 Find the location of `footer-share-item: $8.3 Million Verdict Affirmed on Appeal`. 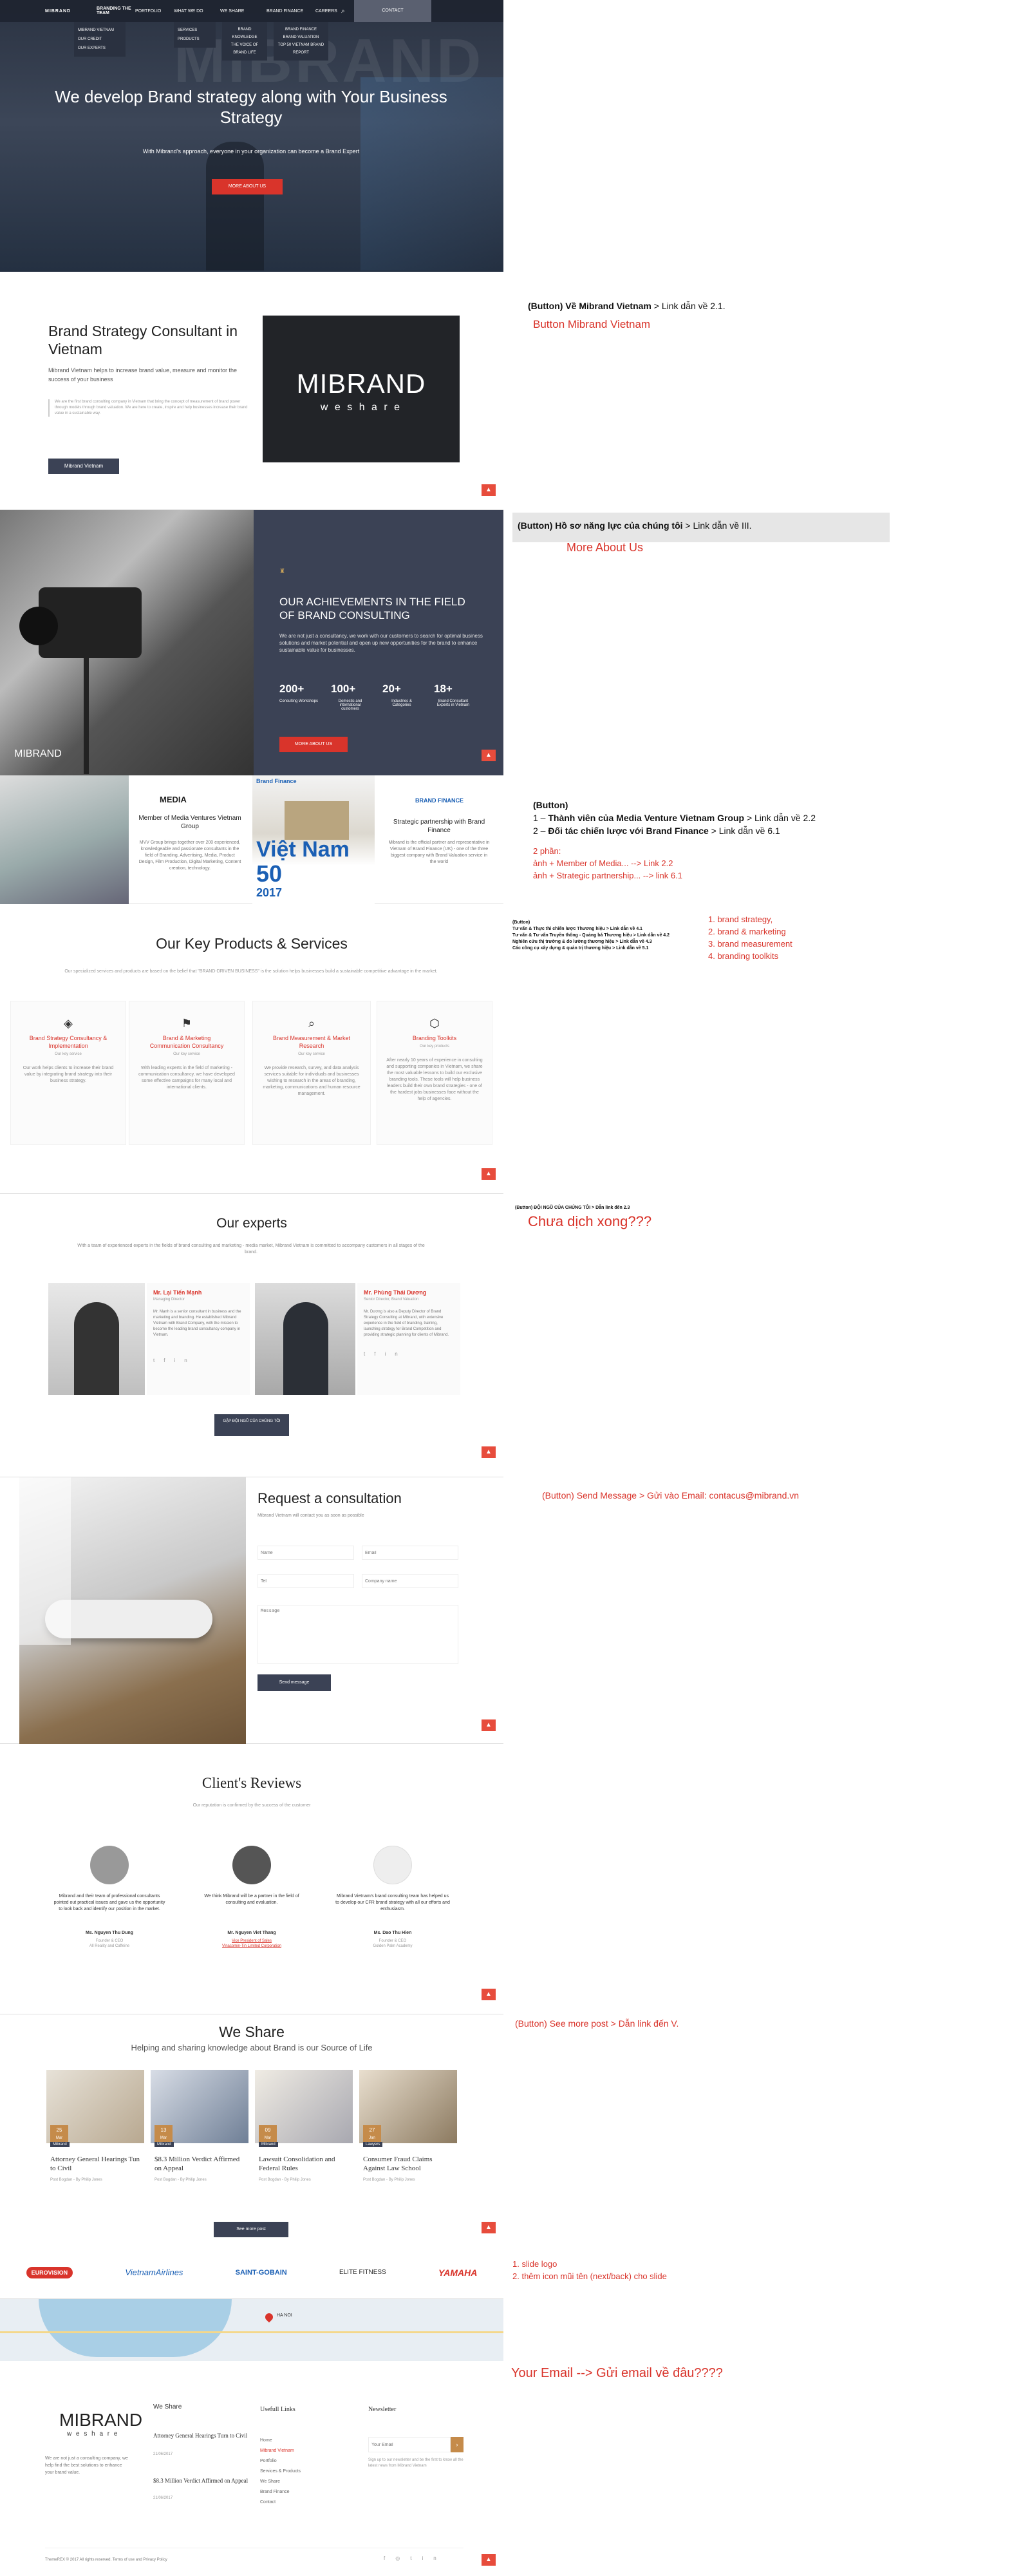

footer-share-item: $8.3 Million Verdict Affirmed on Appeal is located at coordinates (201, 2481).